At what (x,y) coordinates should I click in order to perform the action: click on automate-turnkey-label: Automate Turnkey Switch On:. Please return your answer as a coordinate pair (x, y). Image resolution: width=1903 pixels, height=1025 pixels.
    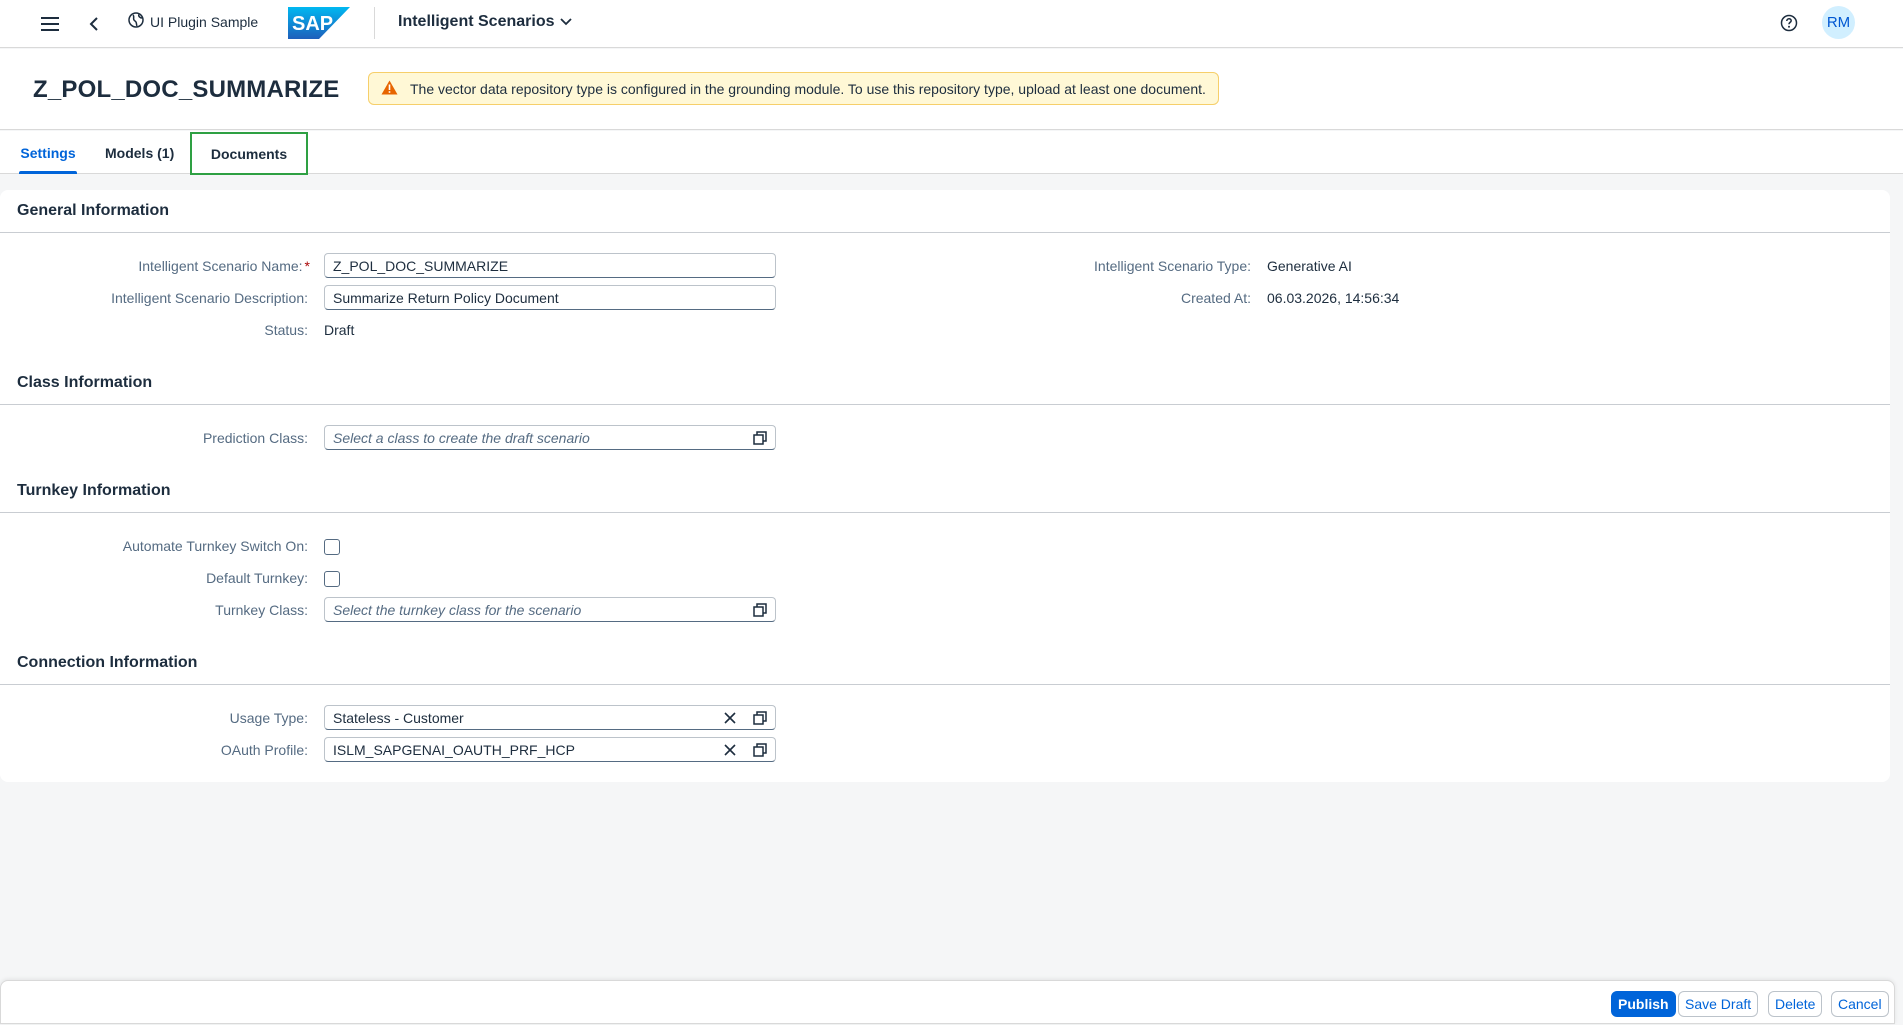
    Looking at the image, I should click on (215, 546).